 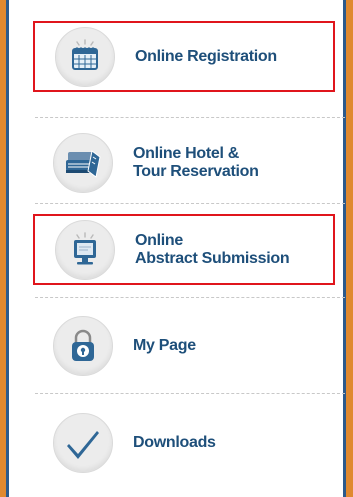 I want to click on menu-item-my-page: My Page, so click(x=184, y=345).